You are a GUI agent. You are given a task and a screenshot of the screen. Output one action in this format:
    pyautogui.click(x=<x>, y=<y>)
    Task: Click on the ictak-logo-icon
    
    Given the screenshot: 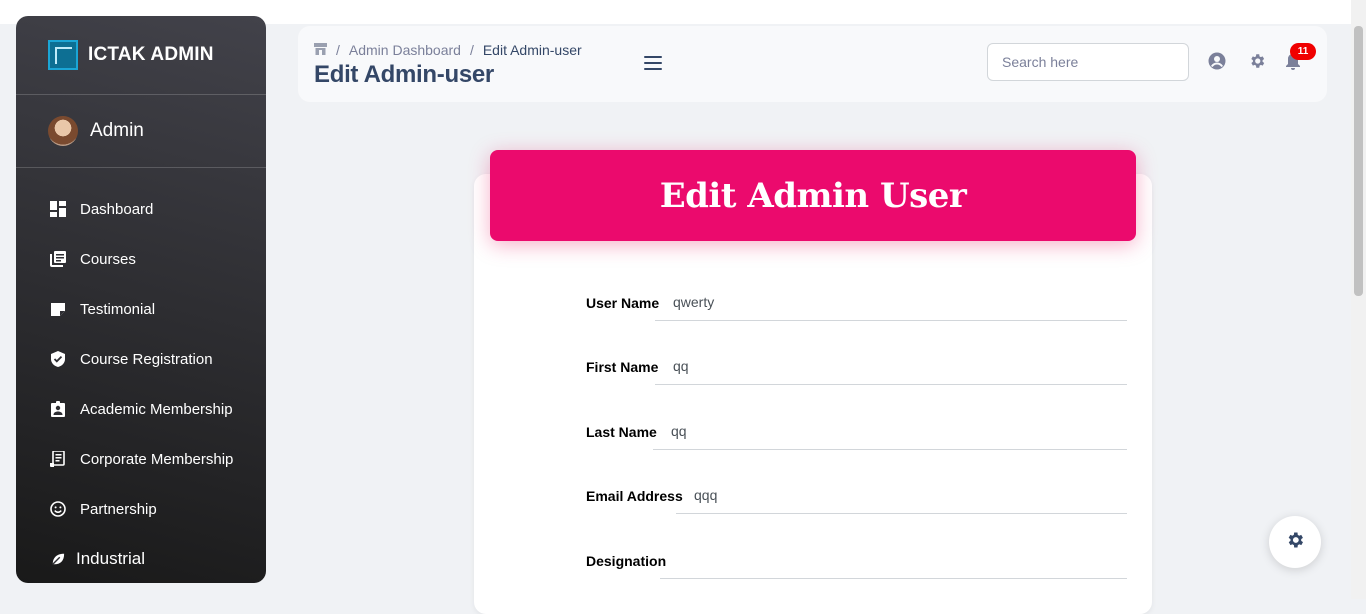 What is the action you would take?
    pyautogui.click(x=63, y=55)
    